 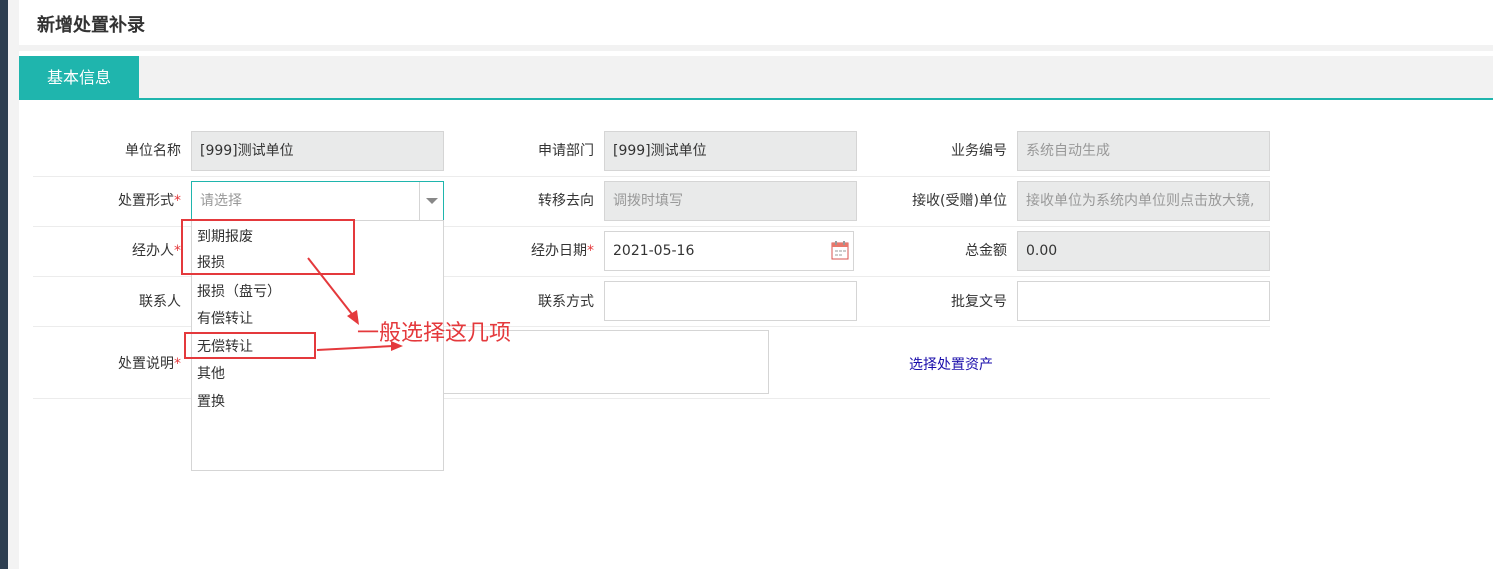 What do you see at coordinates (979, 151) in the screenshot?
I see `label-biz-no: 业务编号` at bounding box center [979, 151].